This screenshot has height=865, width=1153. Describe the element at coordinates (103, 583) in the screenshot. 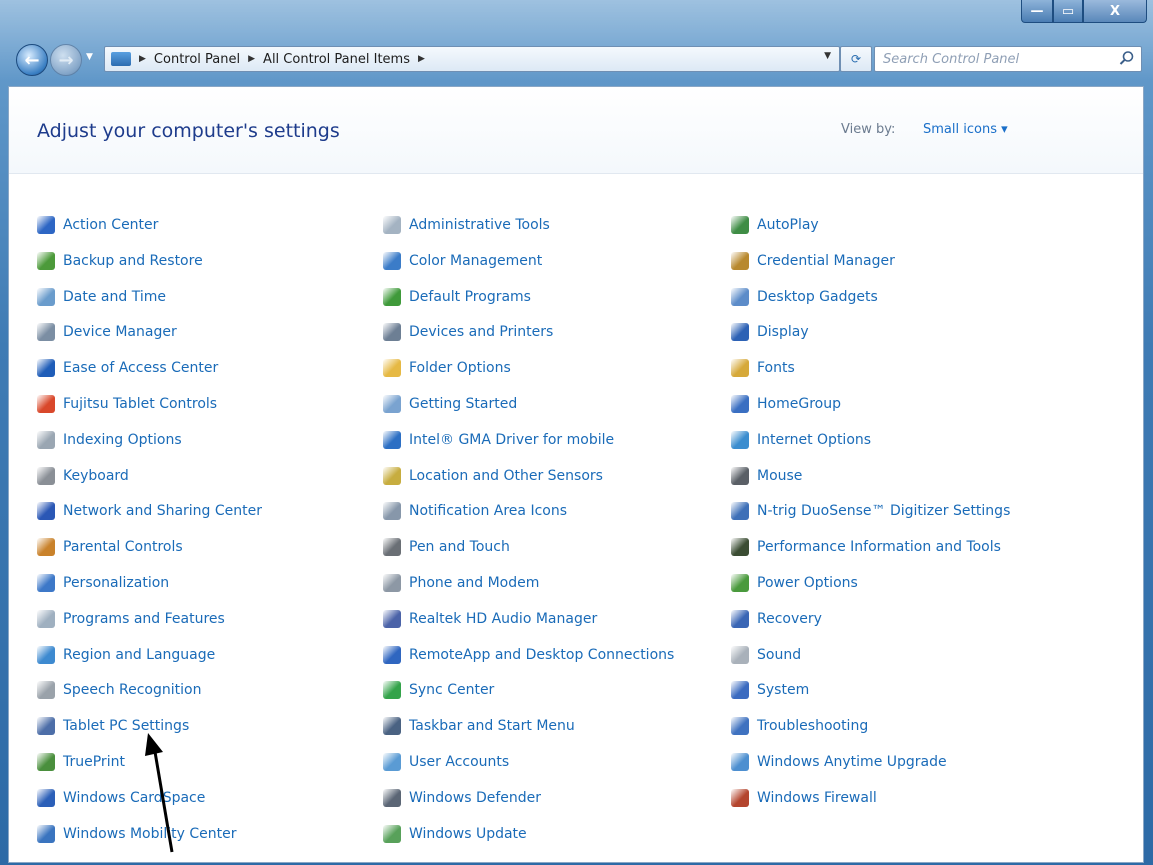

I see `control-panel-item: Personalization` at that location.